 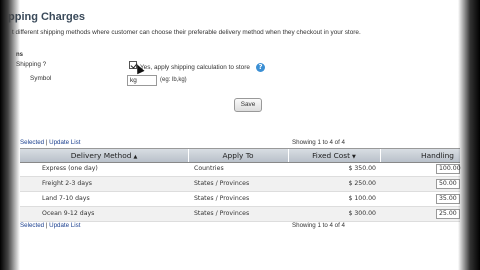 What do you see at coordinates (135, 157) in the screenshot?
I see `sort-arrow-icon: ▲` at bounding box center [135, 157].